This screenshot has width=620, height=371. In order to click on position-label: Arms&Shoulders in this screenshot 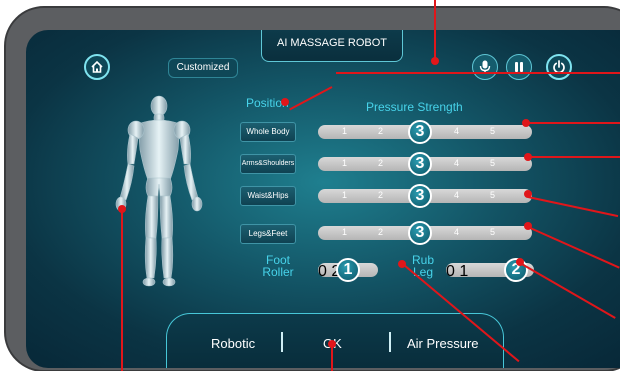, I will do `click(268, 163)`.